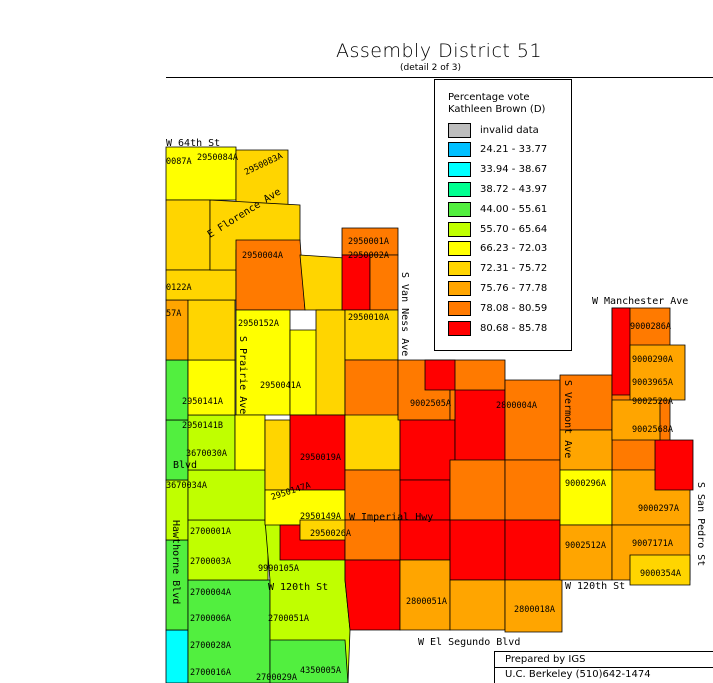  I want to click on legend-label: 38.72 - 43.97, so click(514, 189).